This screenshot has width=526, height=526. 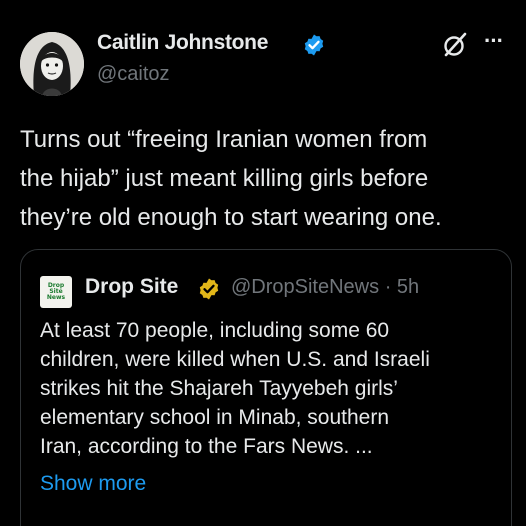 What do you see at coordinates (305, 287) in the screenshot?
I see `quote-author-handle: @DropSiteNews` at bounding box center [305, 287].